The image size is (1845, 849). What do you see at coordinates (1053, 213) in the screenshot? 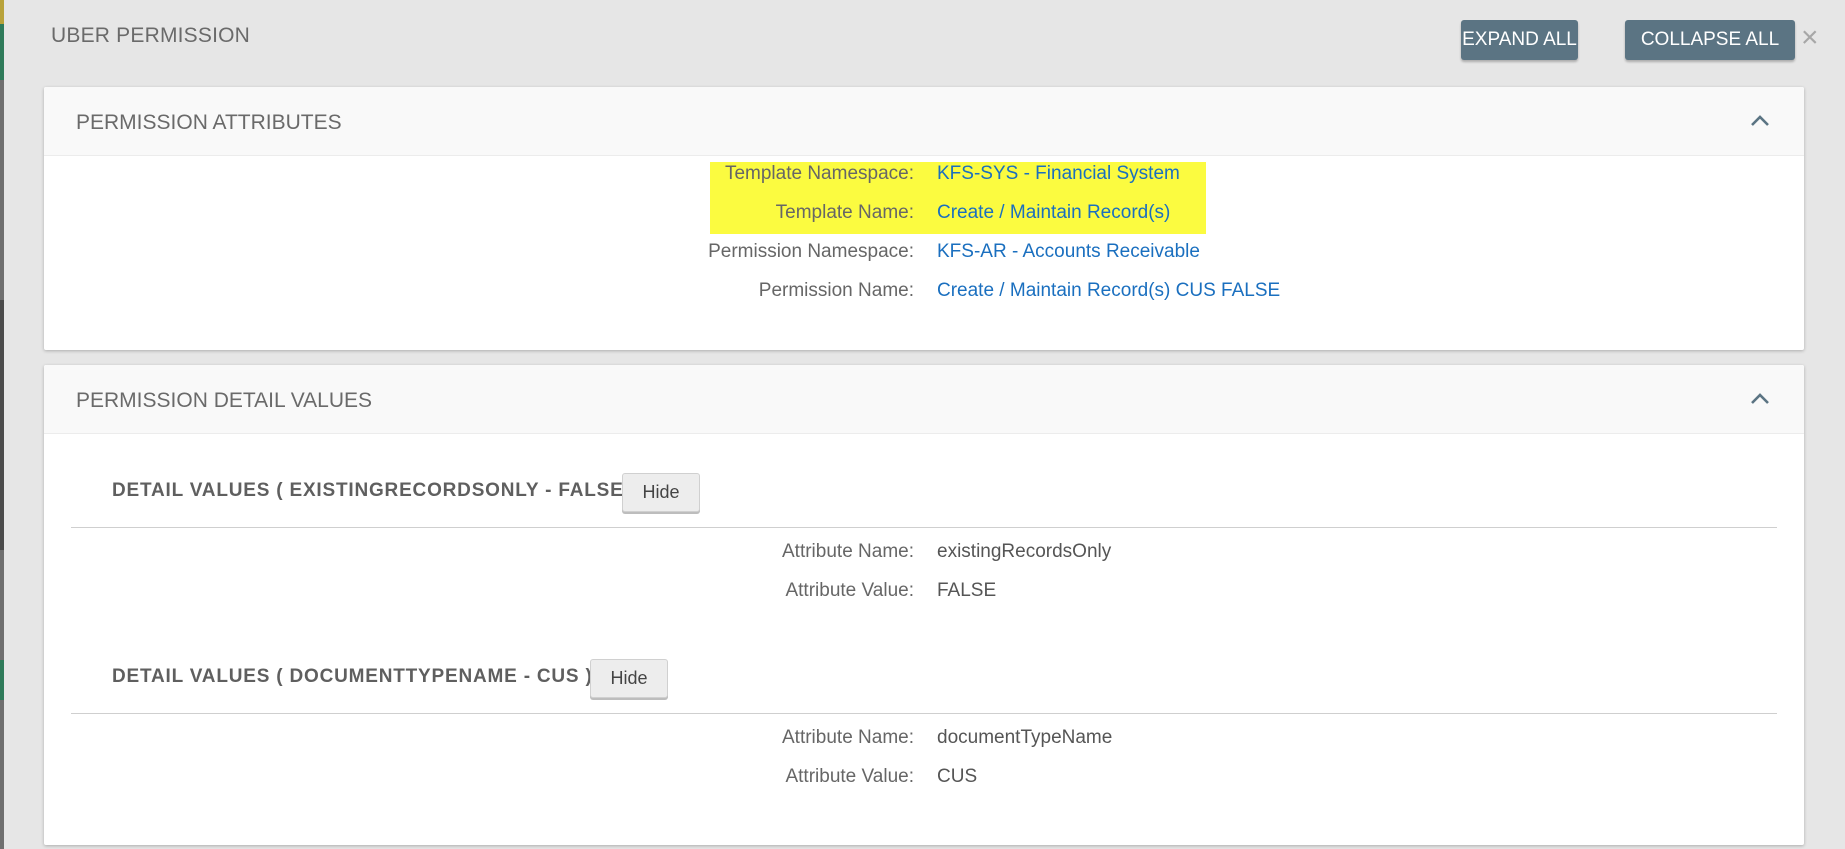
I see `template-name-link: Create / Maintain Record(s)` at bounding box center [1053, 213].